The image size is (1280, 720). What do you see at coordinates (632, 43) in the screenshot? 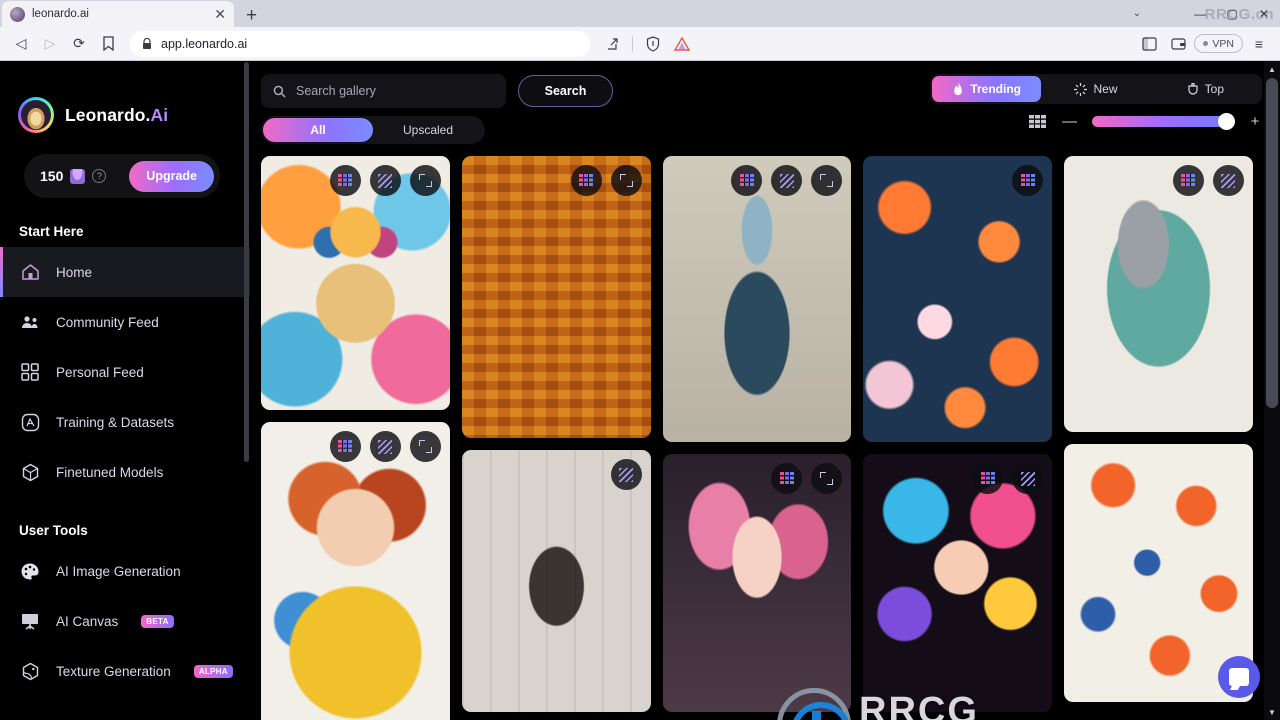
I see `toolbar-divider` at bounding box center [632, 43].